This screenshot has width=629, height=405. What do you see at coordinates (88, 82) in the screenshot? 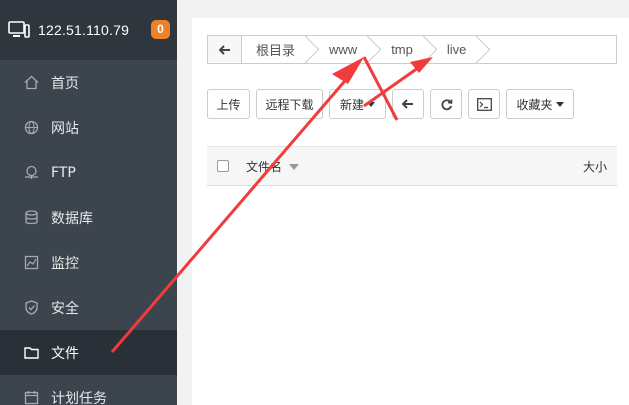
I see `sidebar-item-home: 首页` at bounding box center [88, 82].